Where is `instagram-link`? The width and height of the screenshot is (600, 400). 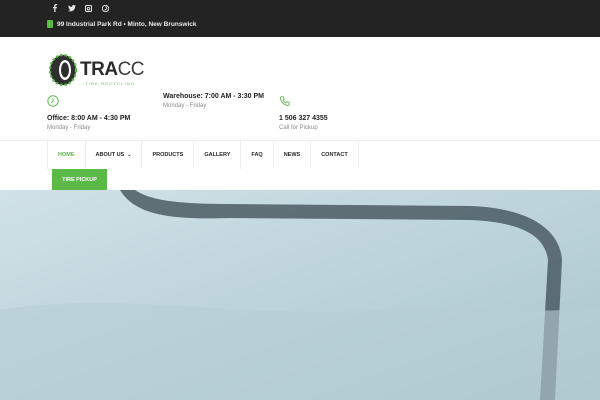
instagram-link is located at coordinates (88, 8).